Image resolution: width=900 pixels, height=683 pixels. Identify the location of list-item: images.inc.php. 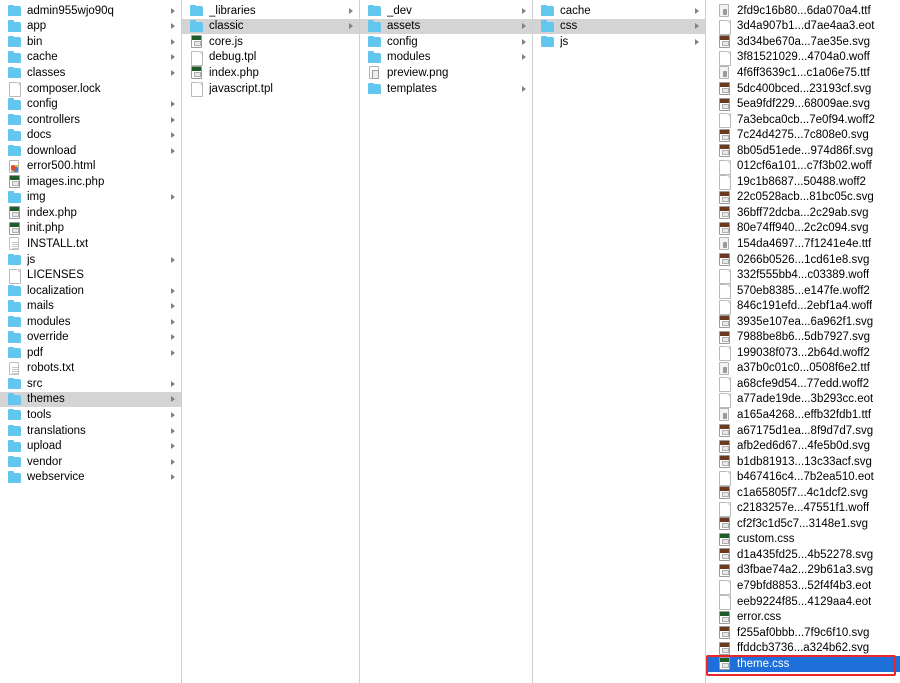
(90, 182).